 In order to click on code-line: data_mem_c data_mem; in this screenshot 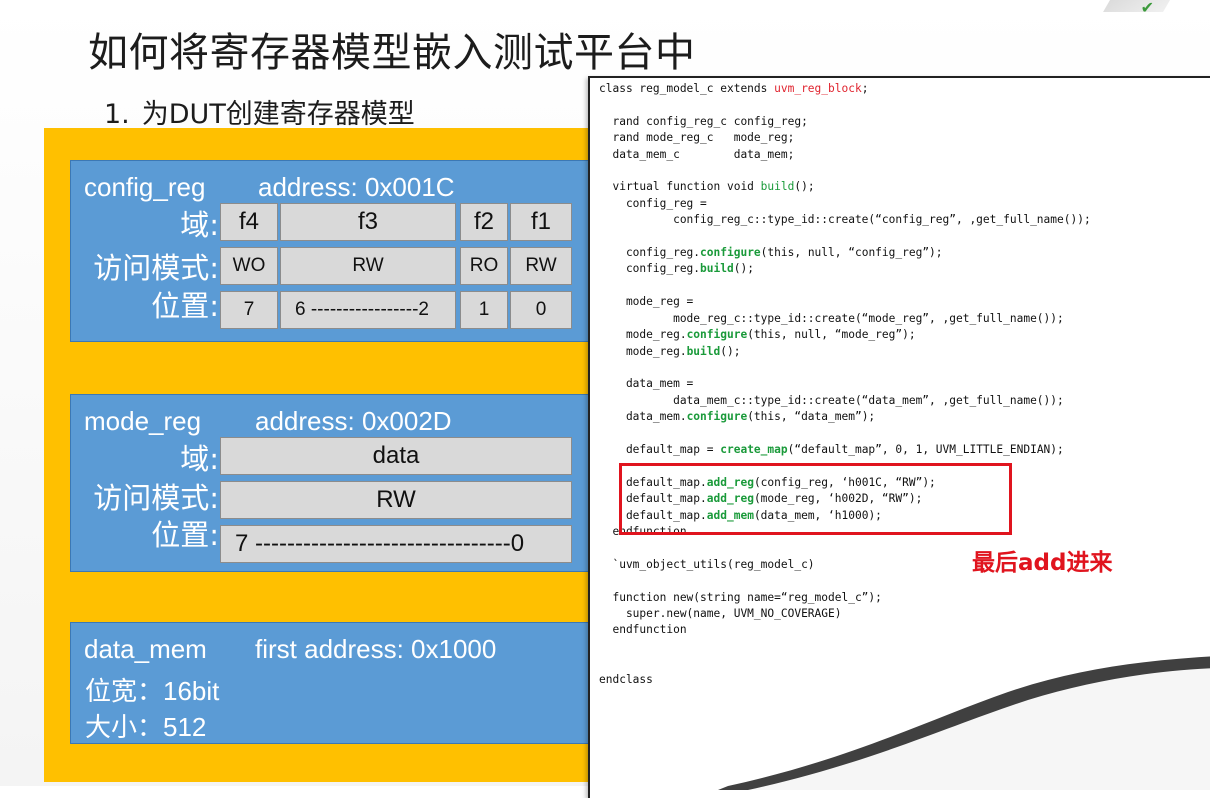, I will do `click(697, 154)`.